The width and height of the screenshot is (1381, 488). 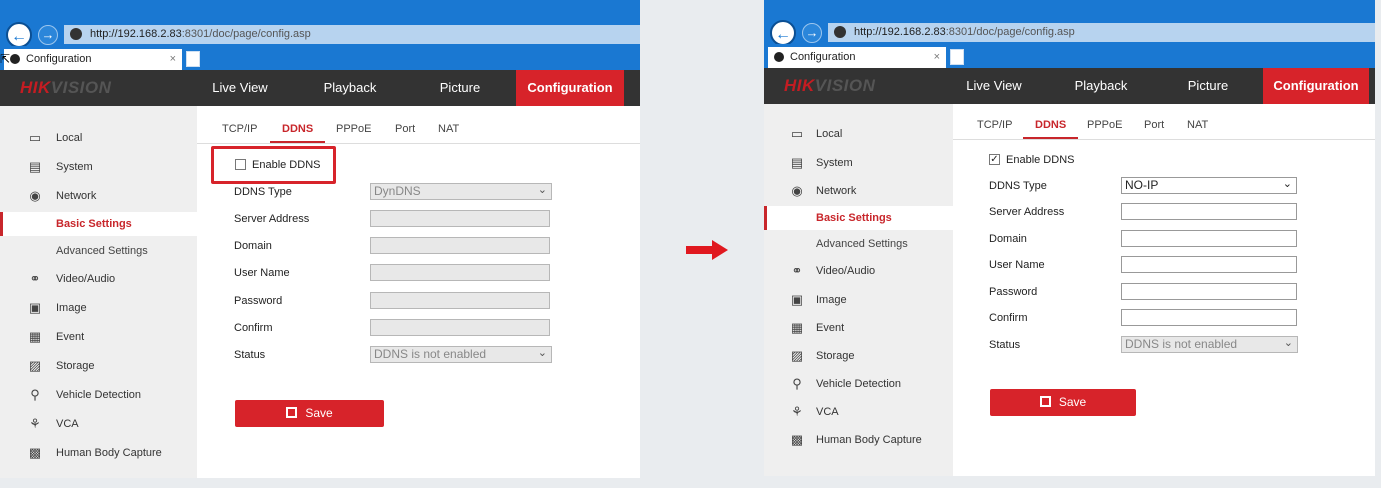 I want to click on tab-favicon-icon, so click(x=779, y=57).